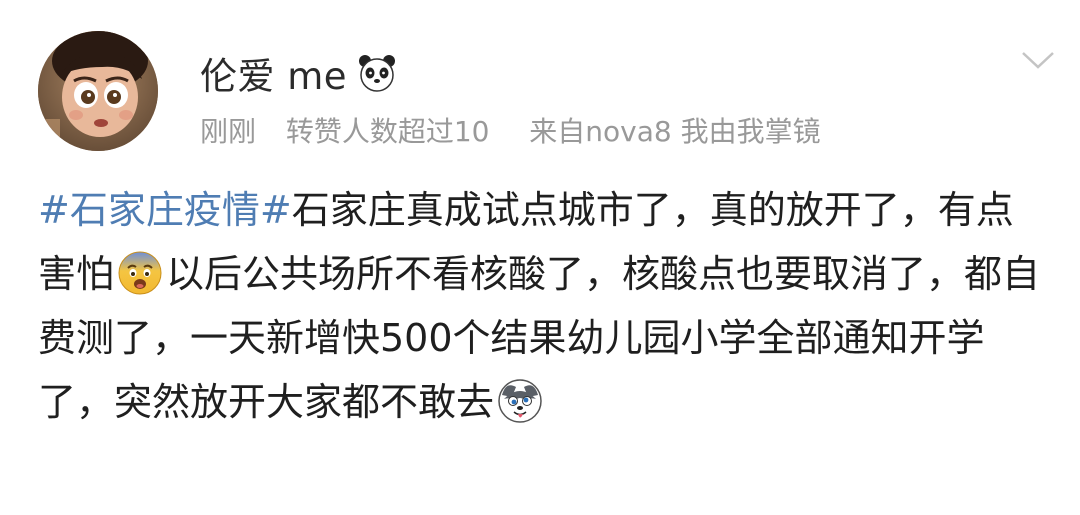  I want to click on post-meta: 刚刚 转赞人数超过10 来自nova8 我由我掌镜, so click(510, 130).